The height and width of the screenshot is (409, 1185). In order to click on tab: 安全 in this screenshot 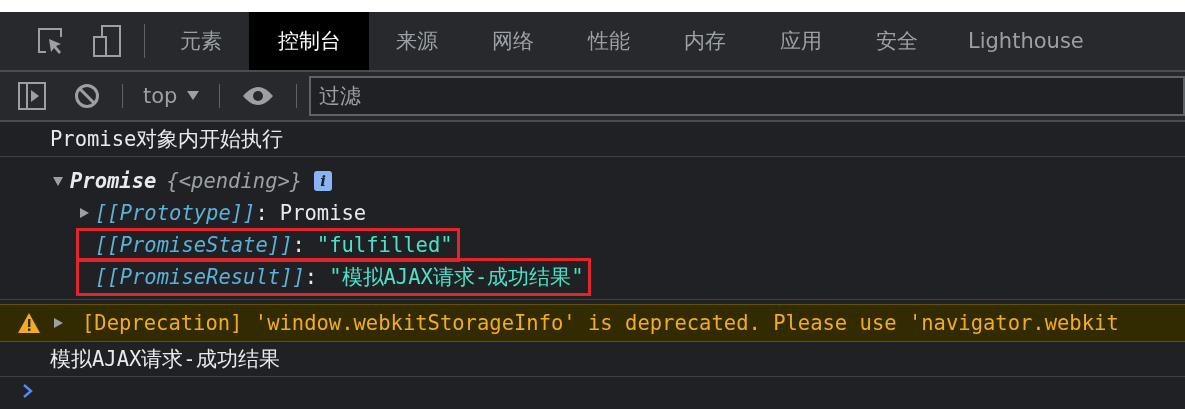, I will do `click(897, 41)`.